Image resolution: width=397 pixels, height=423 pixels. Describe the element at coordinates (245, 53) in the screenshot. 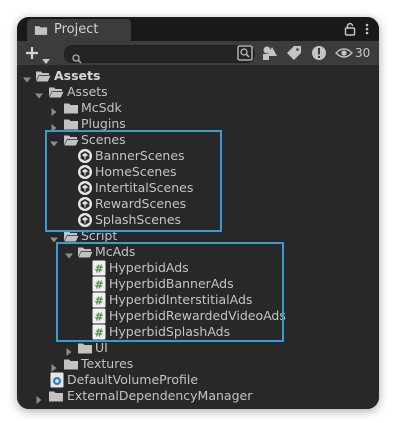

I see `search-by-type-icon` at that location.